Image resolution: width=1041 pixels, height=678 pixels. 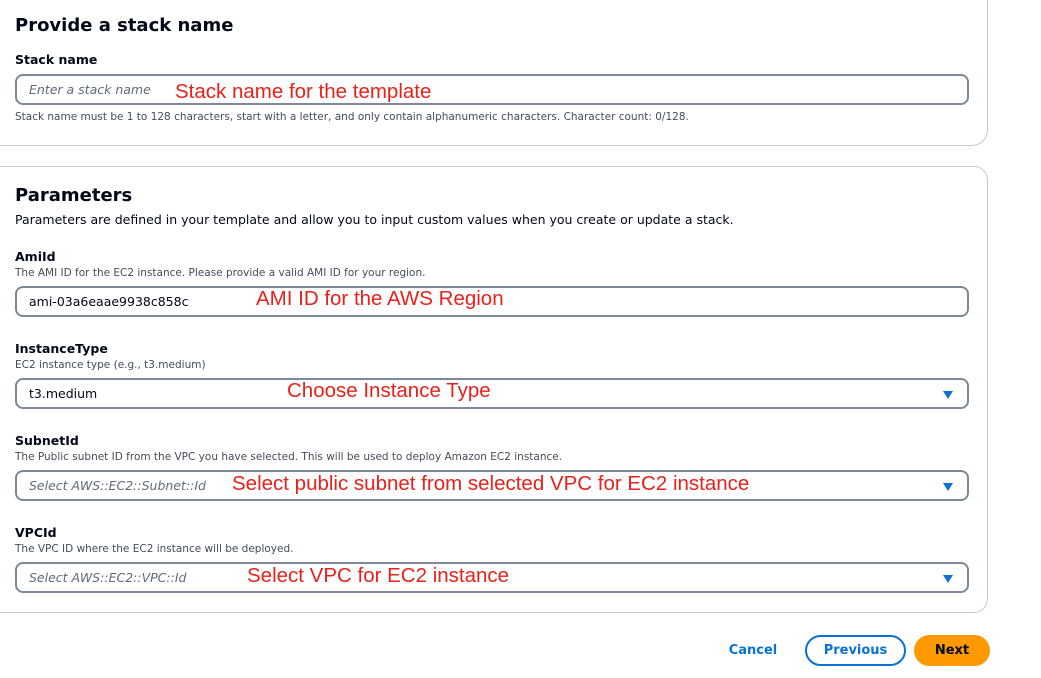 I want to click on vpc-id-label: VPCId, so click(x=36, y=532).